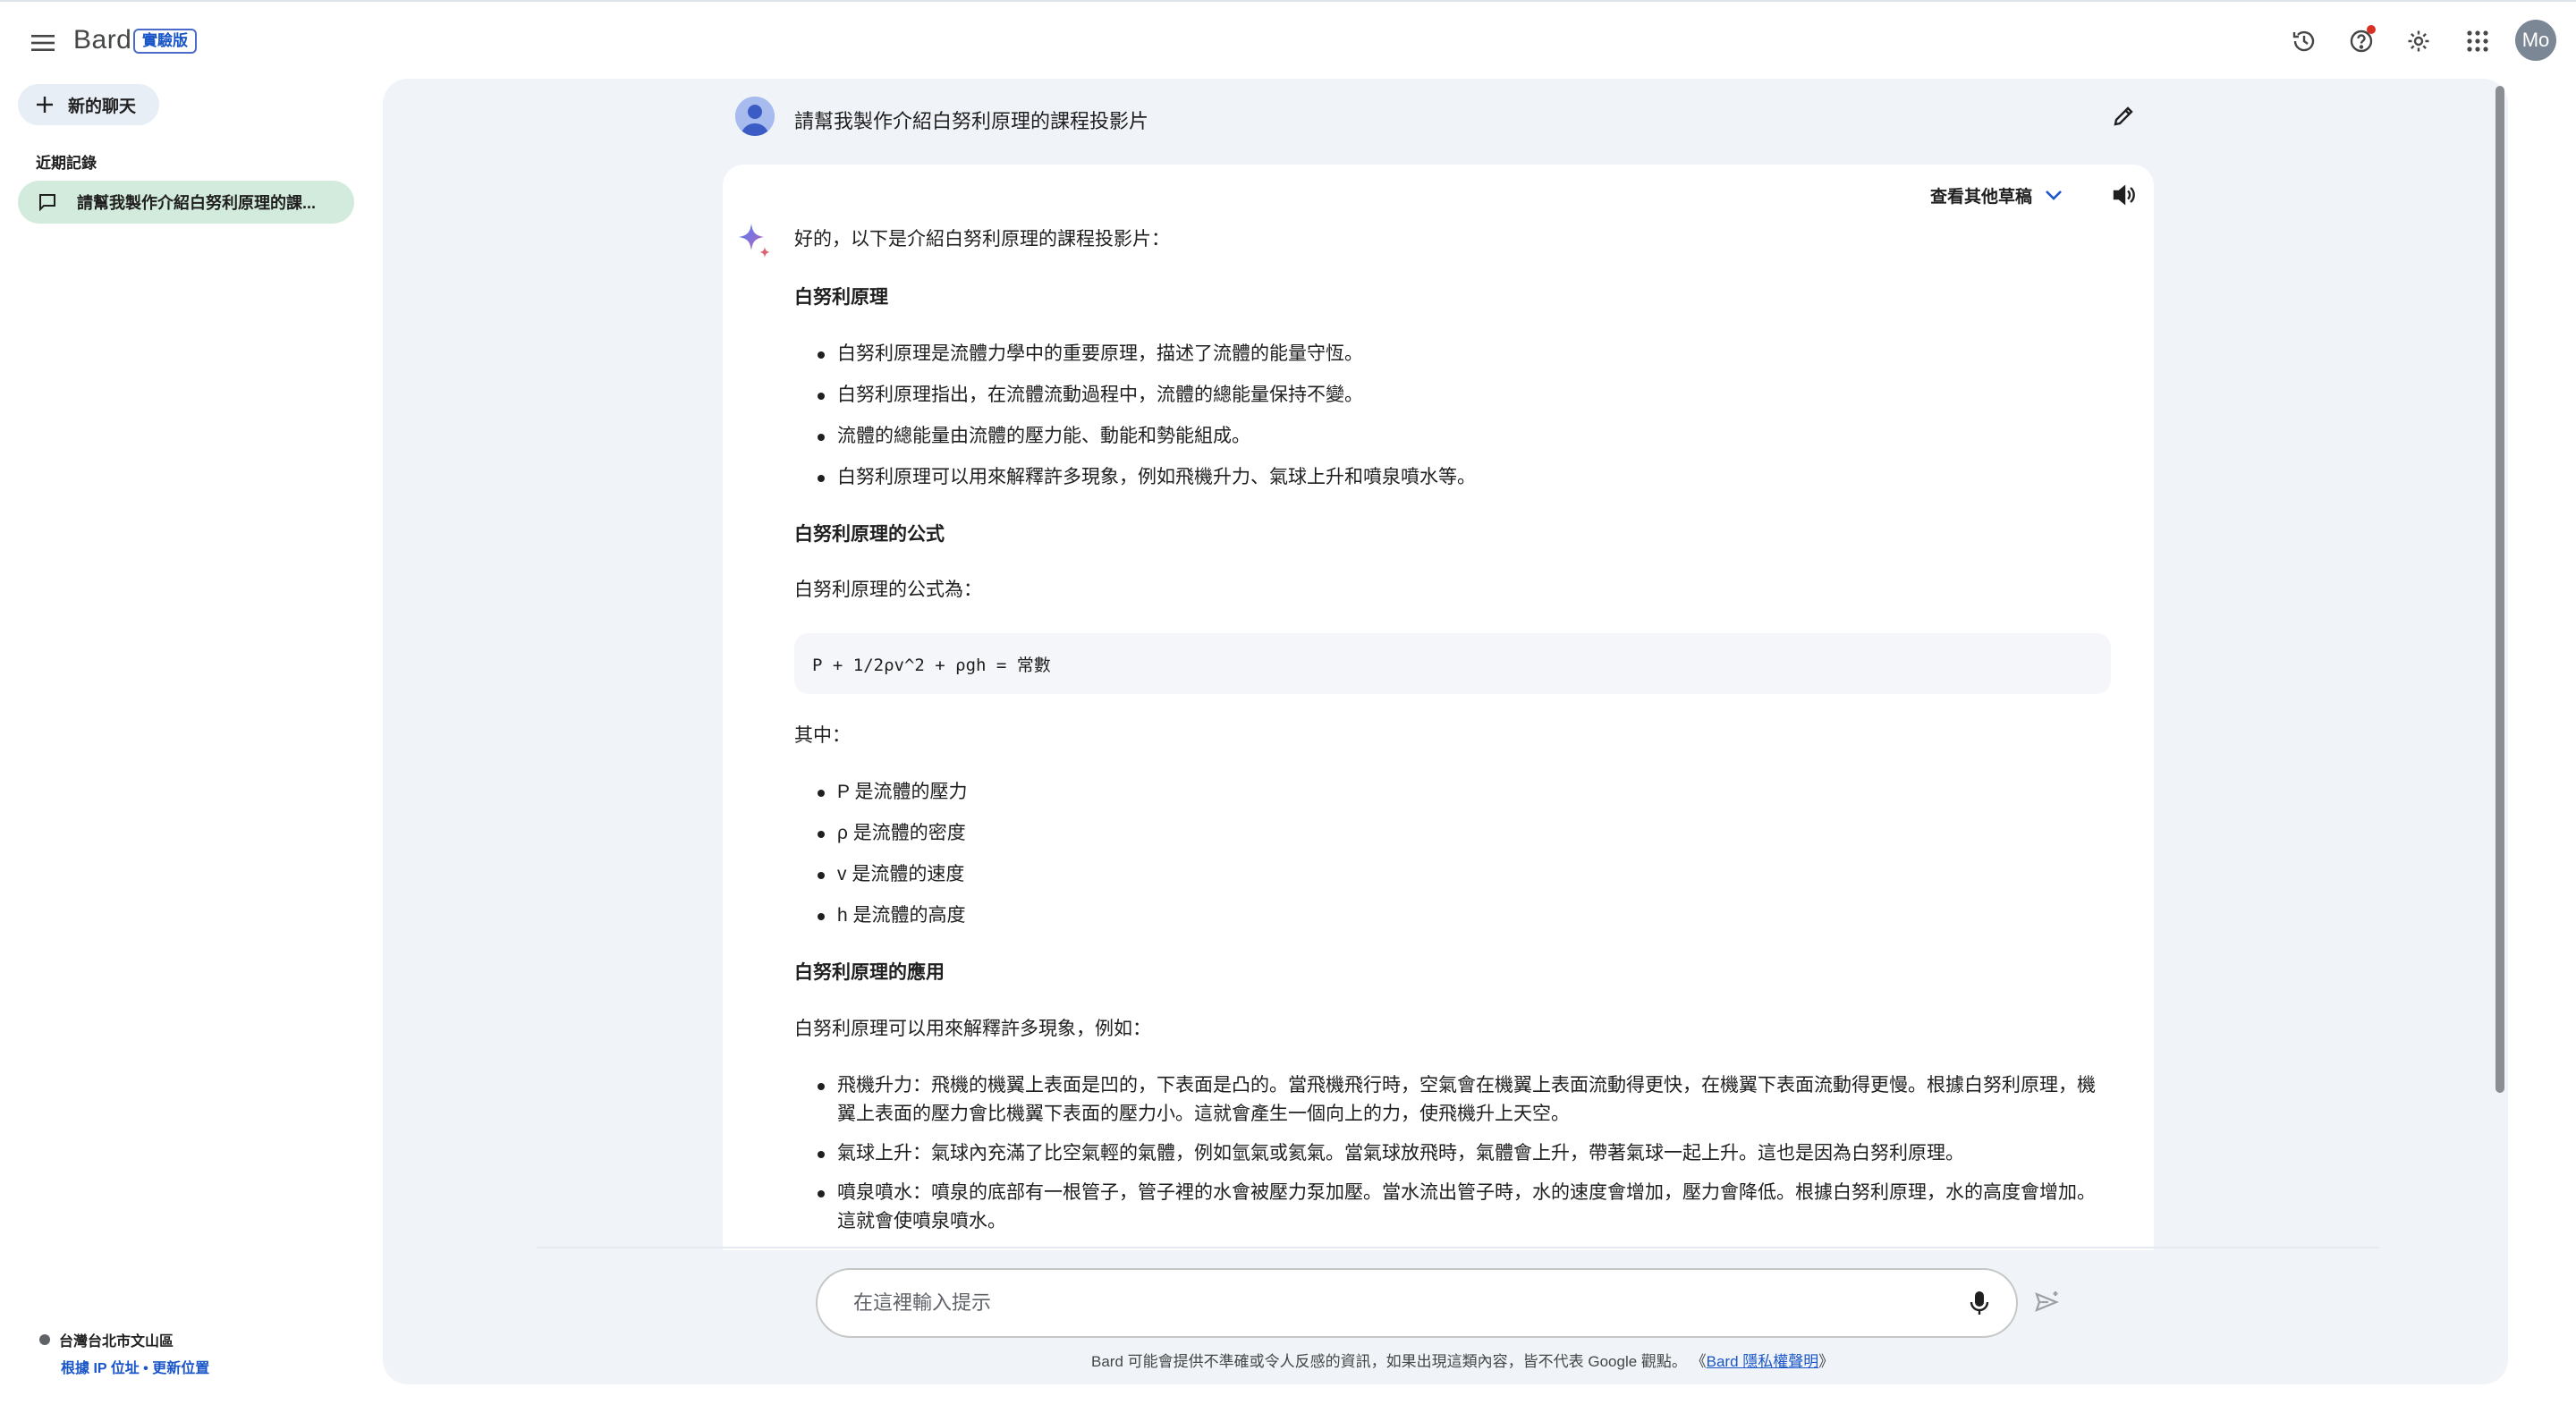  Describe the element at coordinates (841, 297) in the screenshot. I see `section-heading-principle: 白努利原理` at that location.